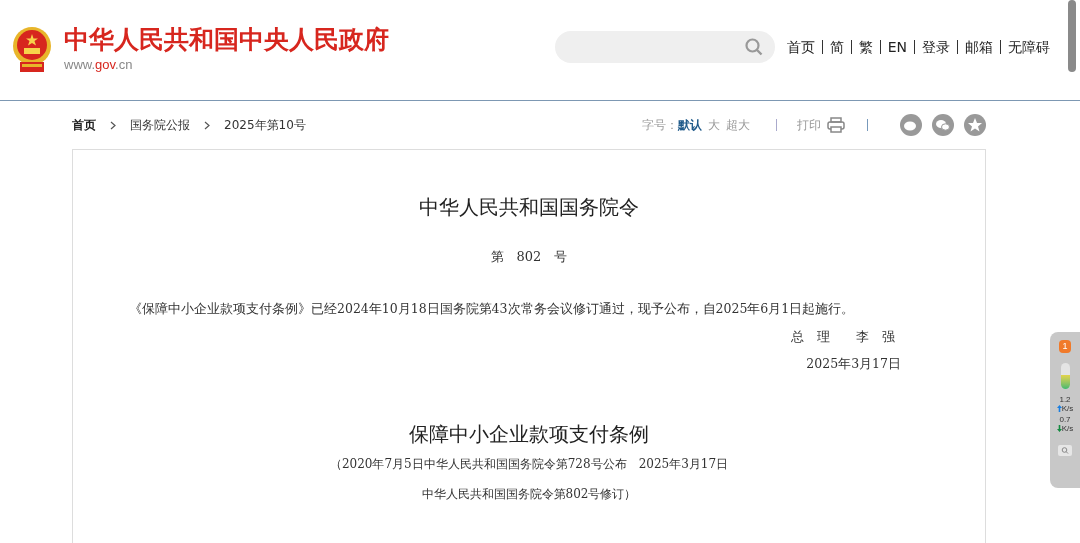 The image size is (1080, 543). What do you see at coordinates (1059, 408) in the screenshot?
I see `up-arrow-icon` at bounding box center [1059, 408].